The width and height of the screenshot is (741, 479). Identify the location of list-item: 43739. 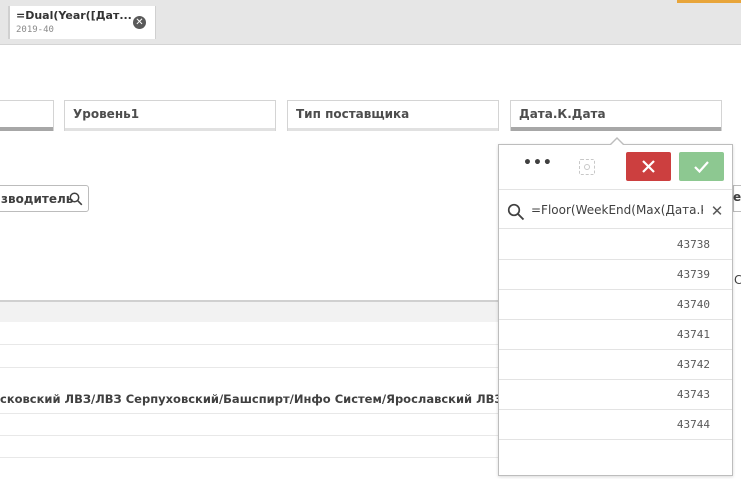
(615, 275).